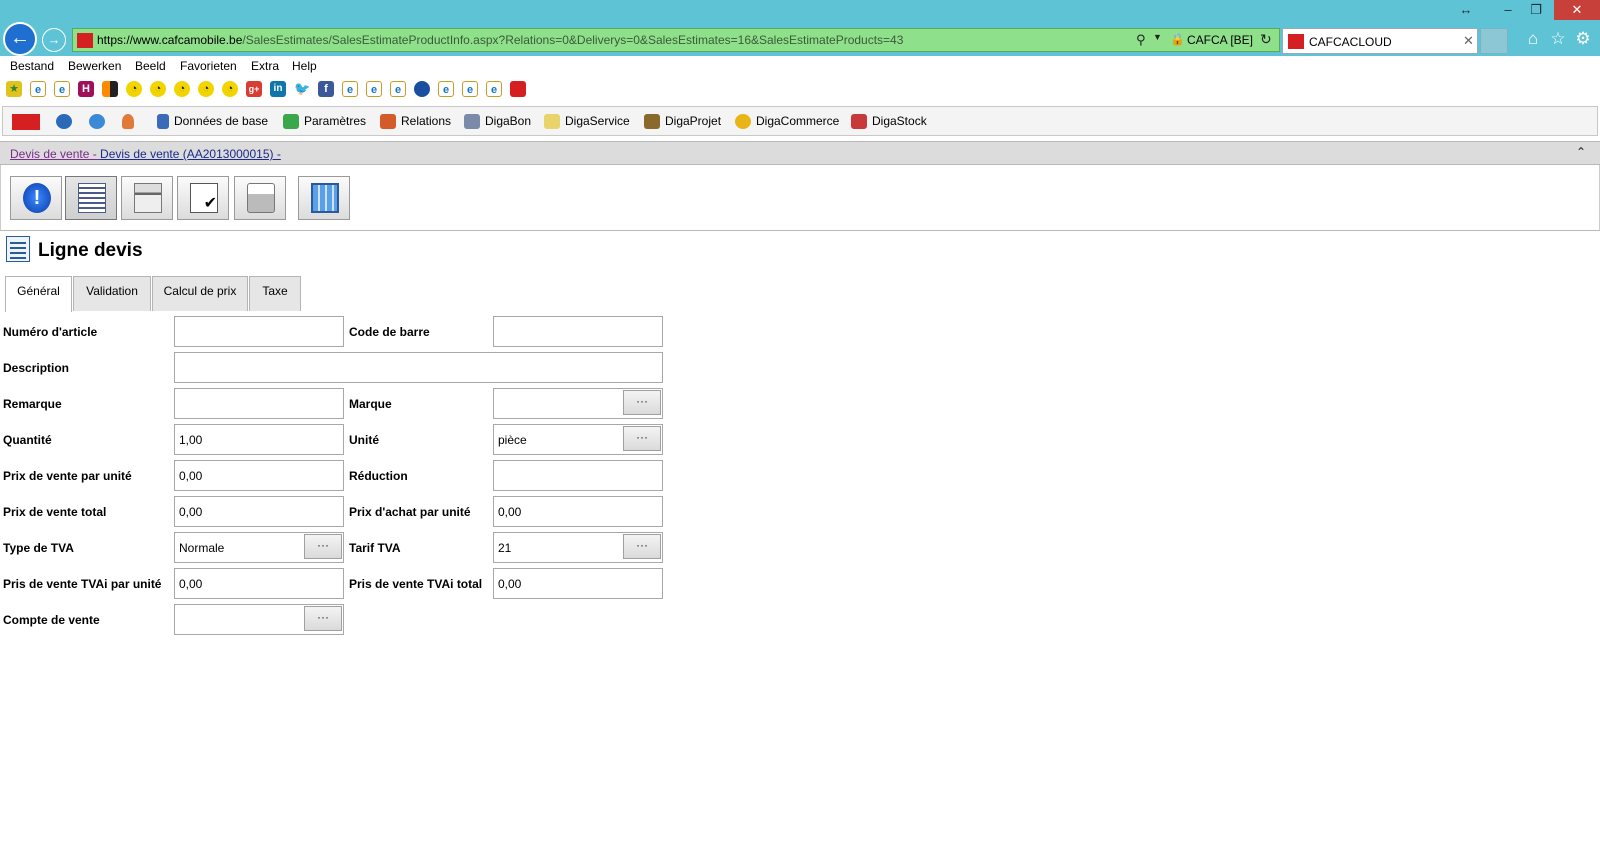 The width and height of the screenshot is (1600, 860). What do you see at coordinates (324, 121) in the screenshot?
I see `app-menu-parametres: Paramètres` at bounding box center [324, 121].